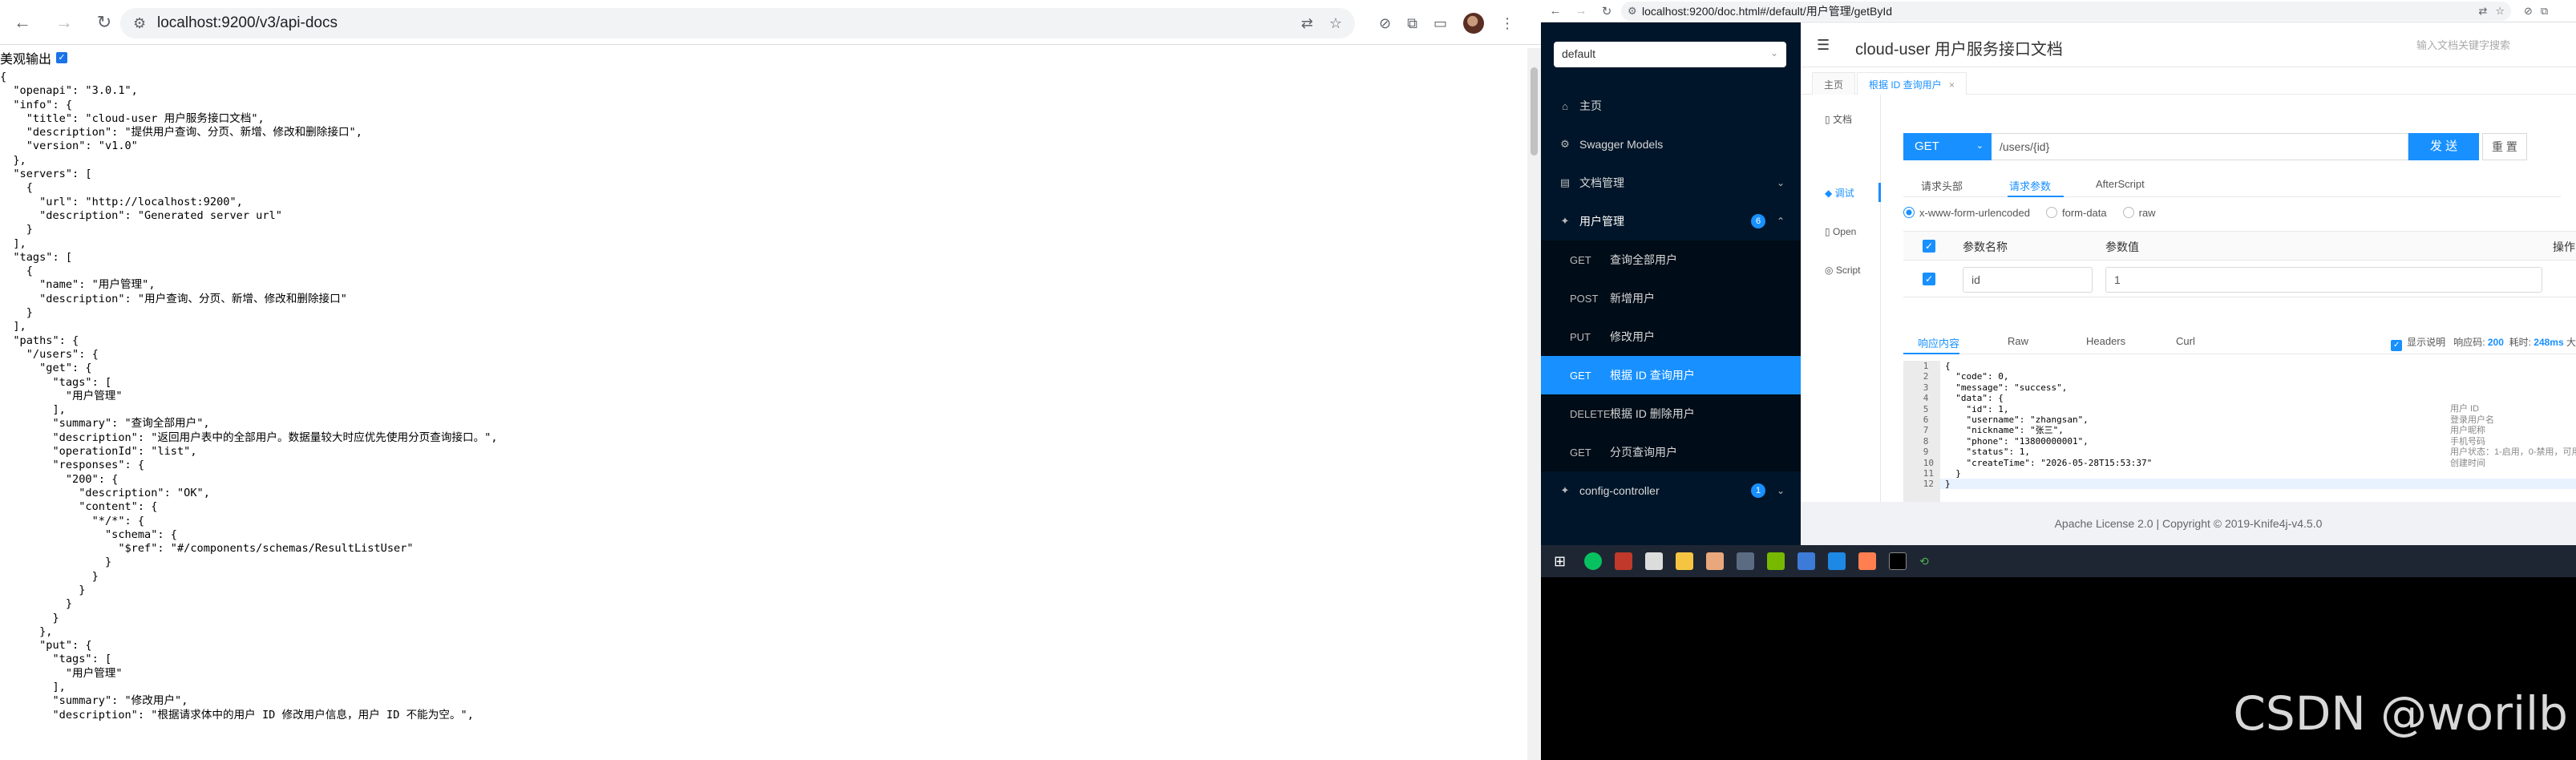 The width and height of the screenshot is (2576, 760). What do you see at coordinates (1671, 452) in the screenshot?
I see `endpoint-item: GET 分页查询用户` at bounding box center [1671, 452].